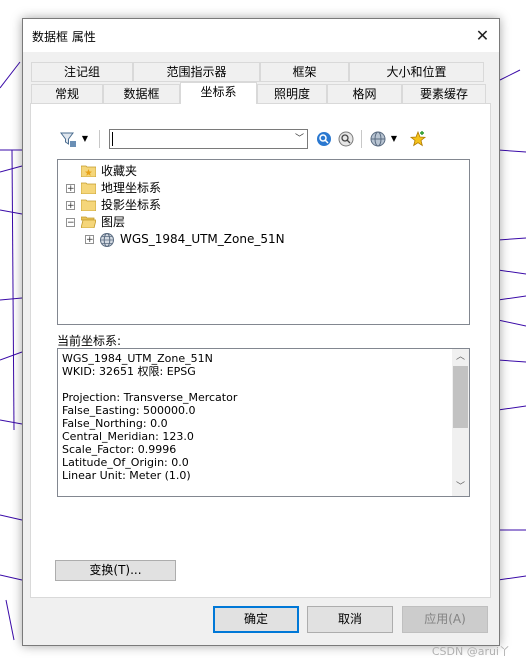 This screenshot has width=526, height=667. I want to click on details-line: Central_Meridian: 123.0, so click(128, 436).